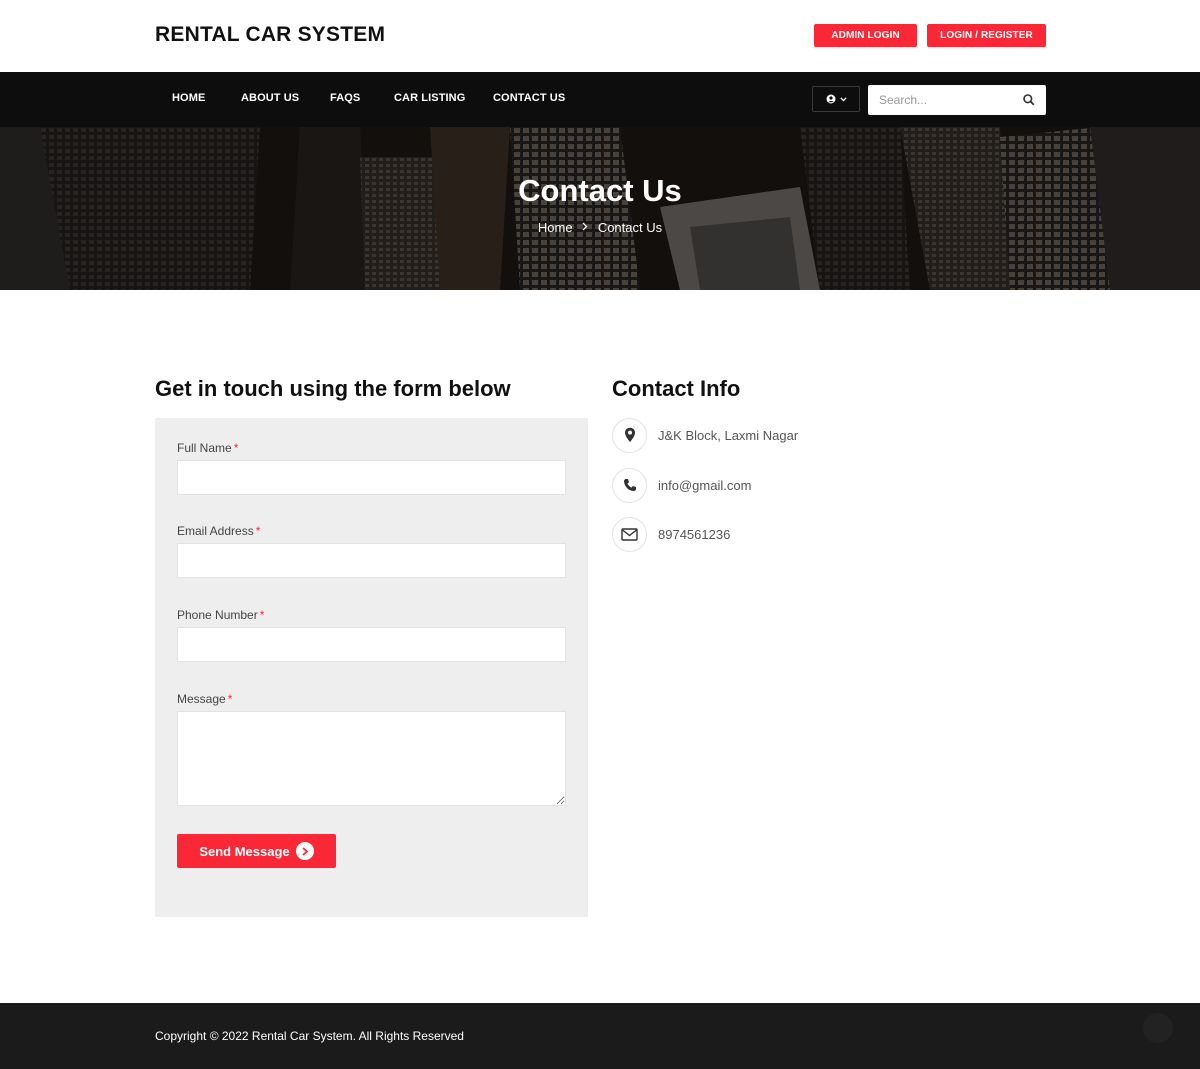 The height and width of the screenshot is (1069, 1200). What do you see at coordinates (629, 485) in the screenshot?
I see `phone-icon` at bounding box center [629, 485].